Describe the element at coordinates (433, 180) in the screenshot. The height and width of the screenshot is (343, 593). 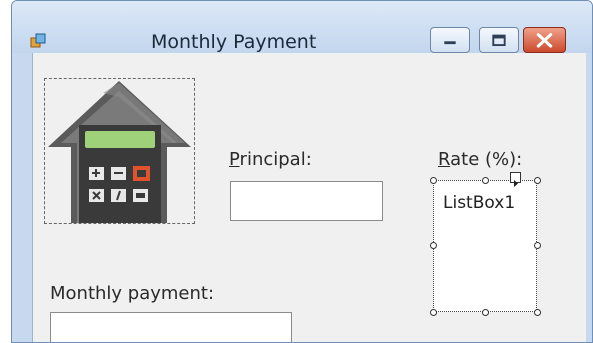
I see `resize-handle-top-left` at that location.